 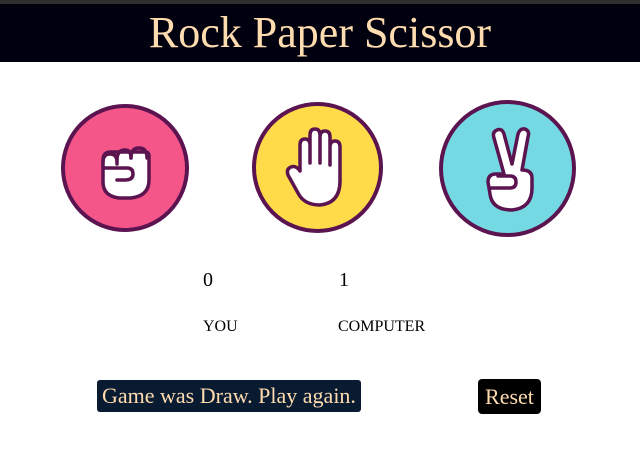 I want to click on rock-choice-button, so click(x=125, y=168).